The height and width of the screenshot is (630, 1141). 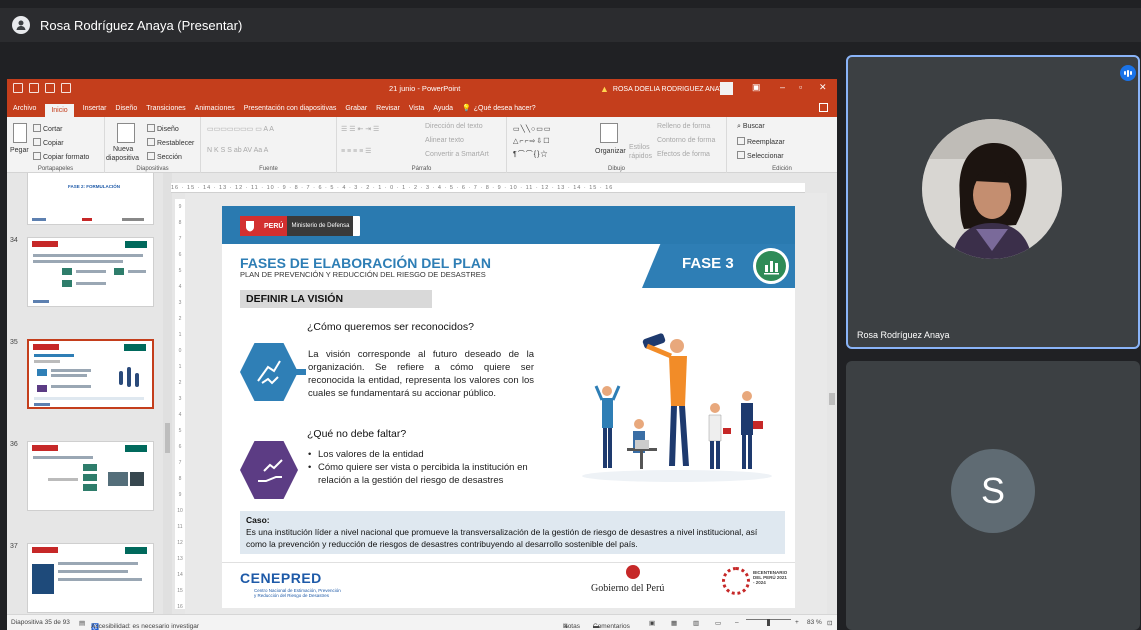 What do you see at coordinates (741, 141) in the screenshot?
I see `replace-icon` at bounding box center [741, 141].